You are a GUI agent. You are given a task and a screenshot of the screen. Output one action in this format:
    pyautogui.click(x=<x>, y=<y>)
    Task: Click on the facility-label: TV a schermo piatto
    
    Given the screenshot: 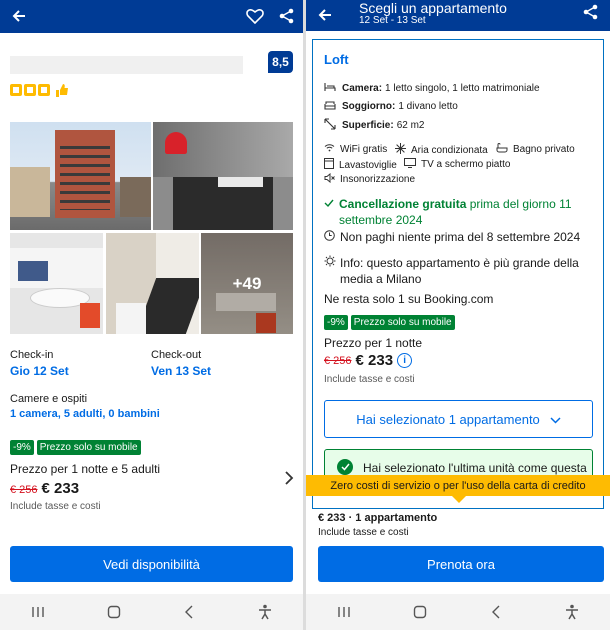 What is the action you would take?
    pyautogui.click(x=466, y=164)
    